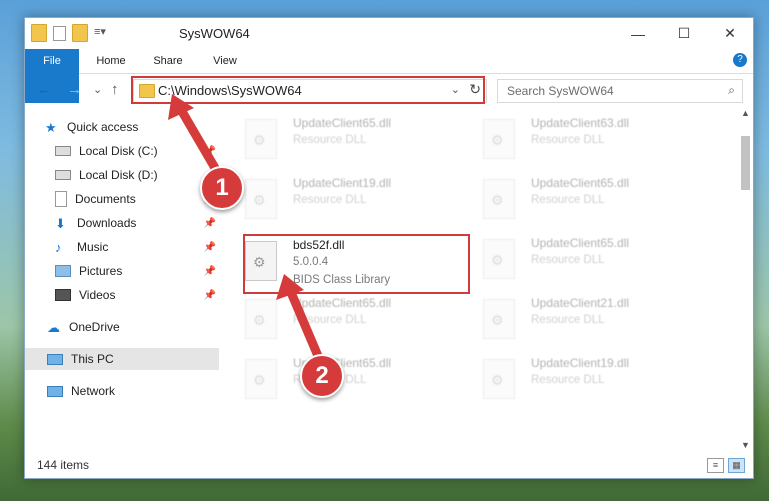 The image size is (769, 501). What do you see at coordinates (560, 91) in the screenshot?
I see `search-input: Search SysWOW64` at bounding box center [560, 91].